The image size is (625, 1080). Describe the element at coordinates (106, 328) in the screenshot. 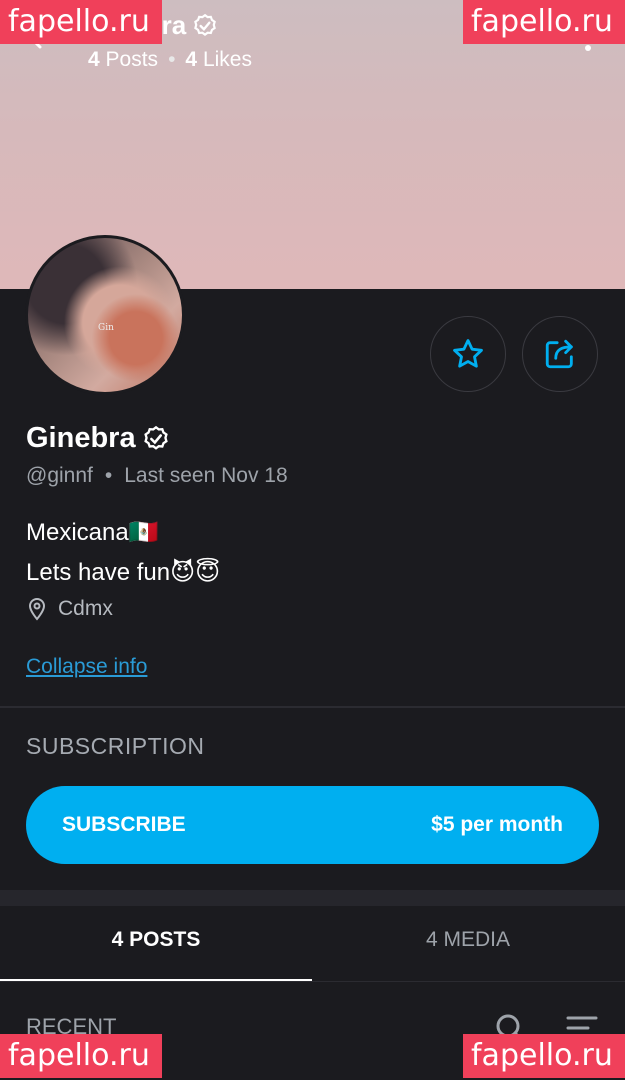

I see `avatar-caption: Gin` at that location.